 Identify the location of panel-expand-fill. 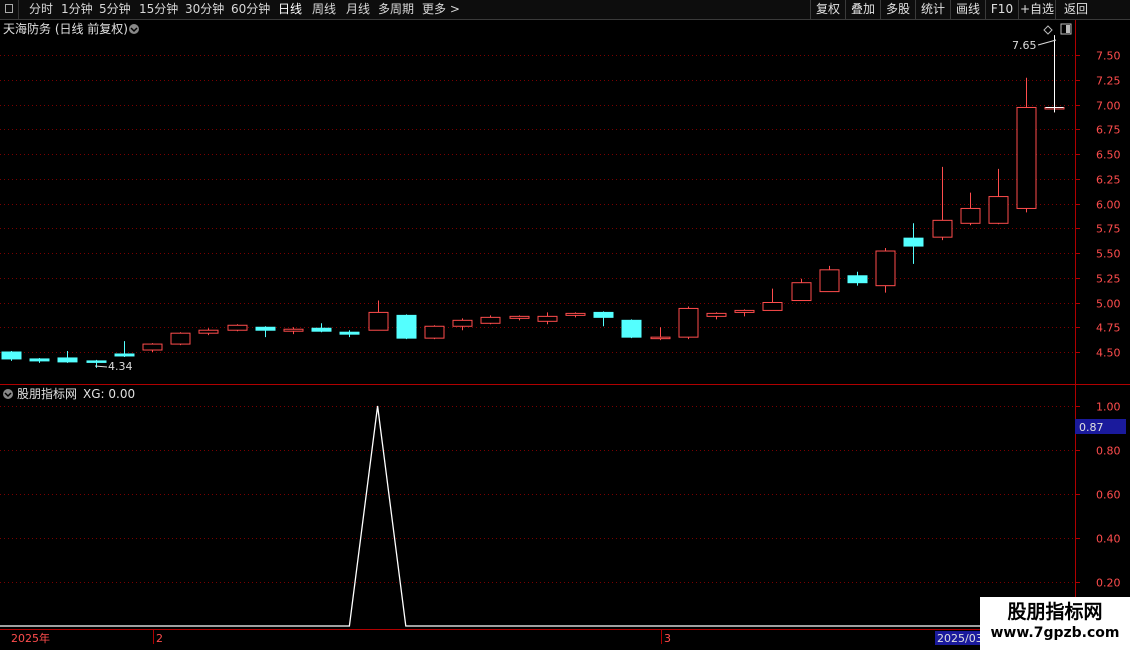
(1068, 29).